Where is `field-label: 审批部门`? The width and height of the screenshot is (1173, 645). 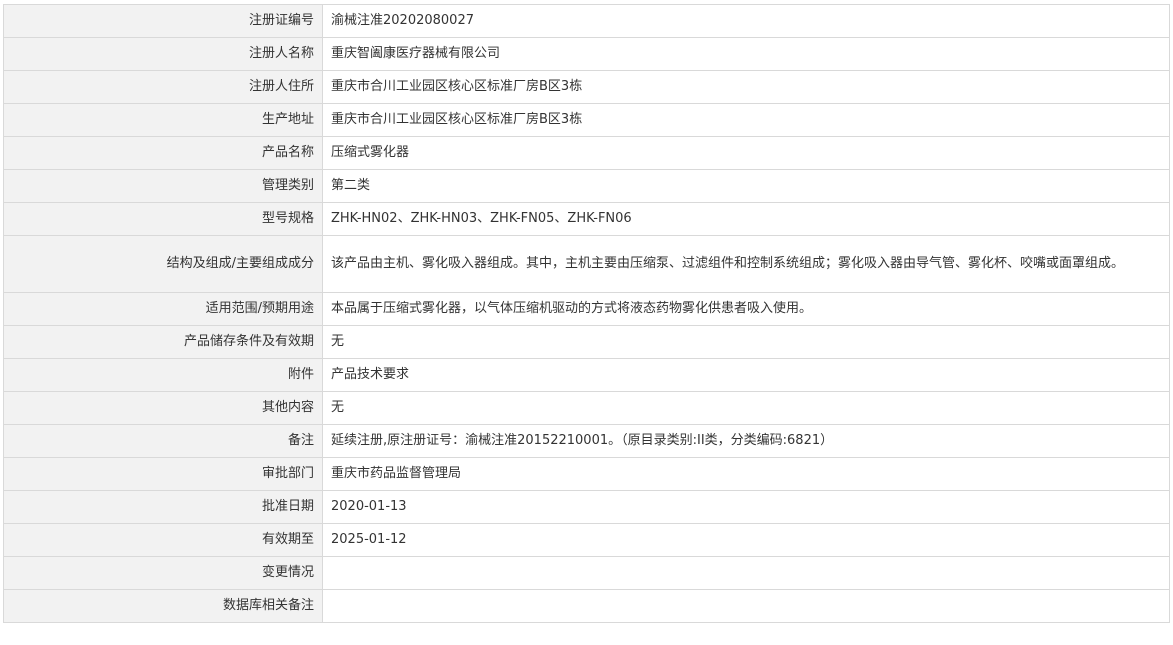 field-label: 审批部门 is located at coordinates (163, 474).